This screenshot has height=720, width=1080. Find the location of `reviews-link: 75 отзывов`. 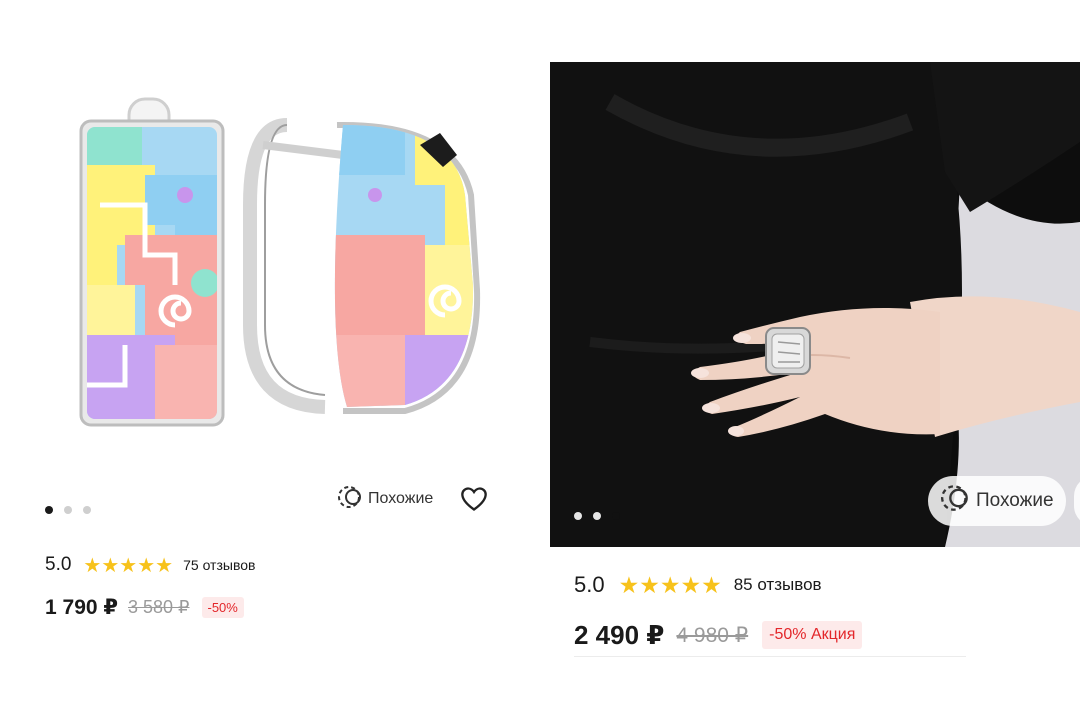

reviews-link: 75 отзывов is located at coordinates (219, 565).